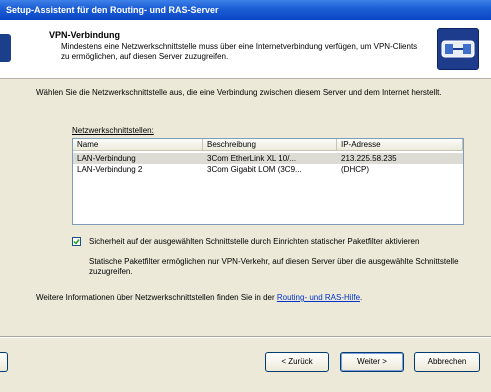  I want to click on button-separator, so click(245, 337).